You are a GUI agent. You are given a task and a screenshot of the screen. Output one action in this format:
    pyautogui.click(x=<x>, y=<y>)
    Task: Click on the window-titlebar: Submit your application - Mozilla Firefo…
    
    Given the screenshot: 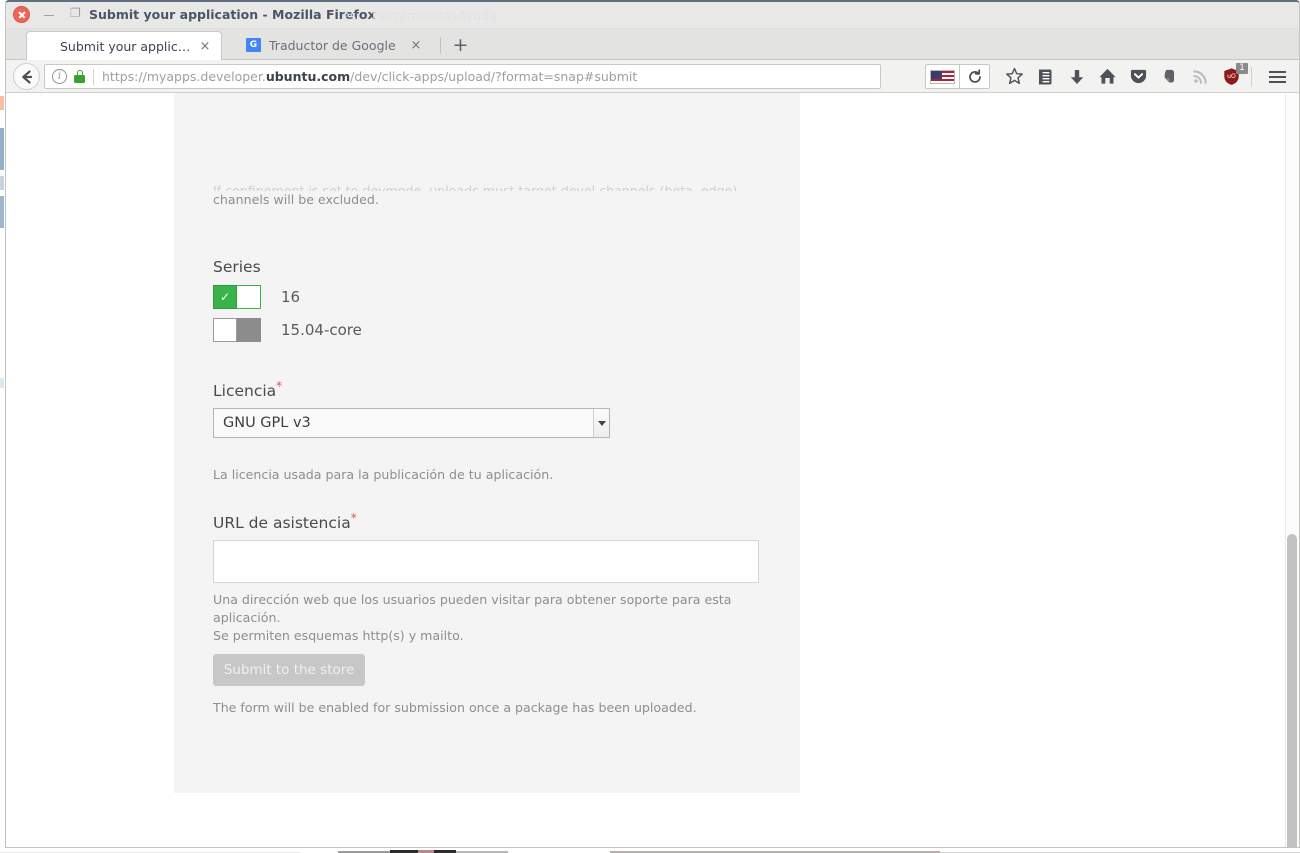 What is the action you would take?
    pyautogui.click(x=652, y=15)
    